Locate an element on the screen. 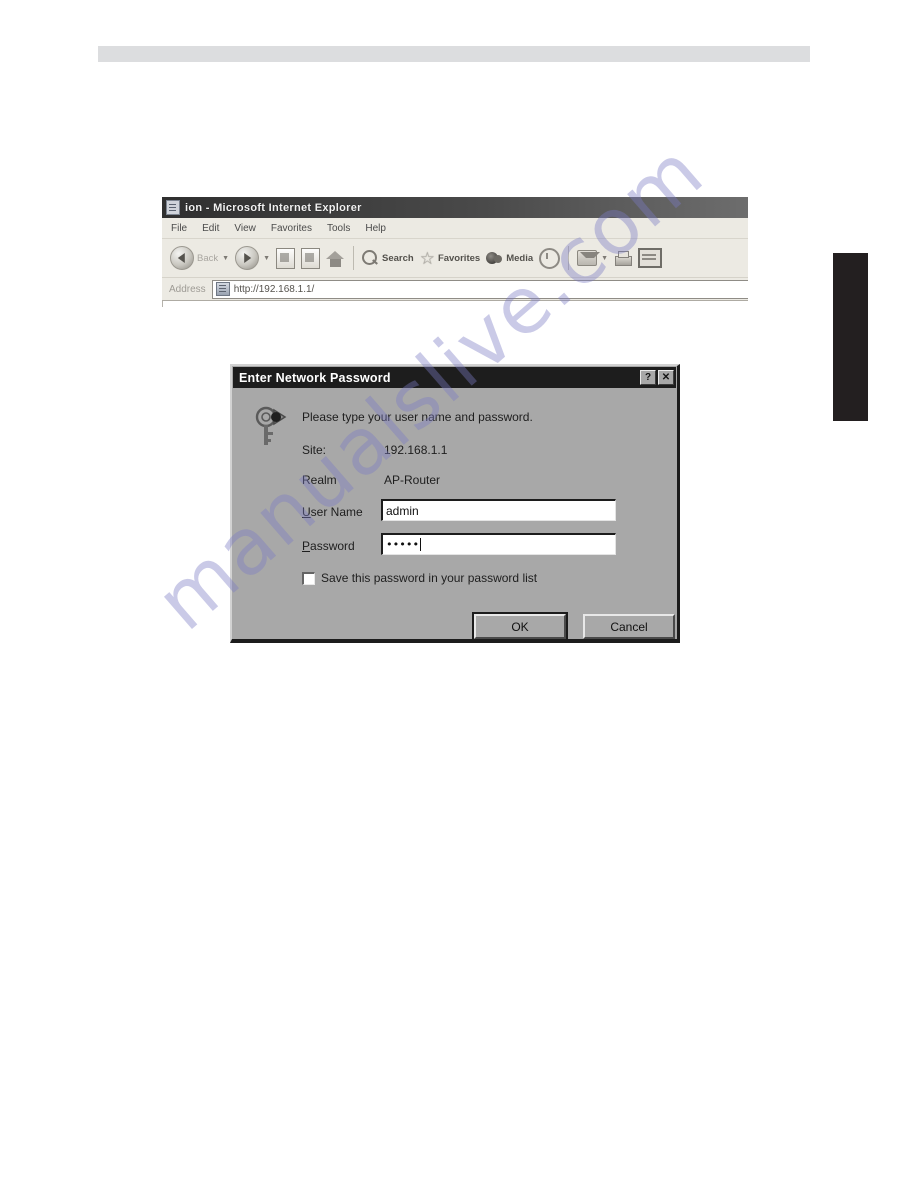  password-value: ••••• is located at coordinates (403, 544).